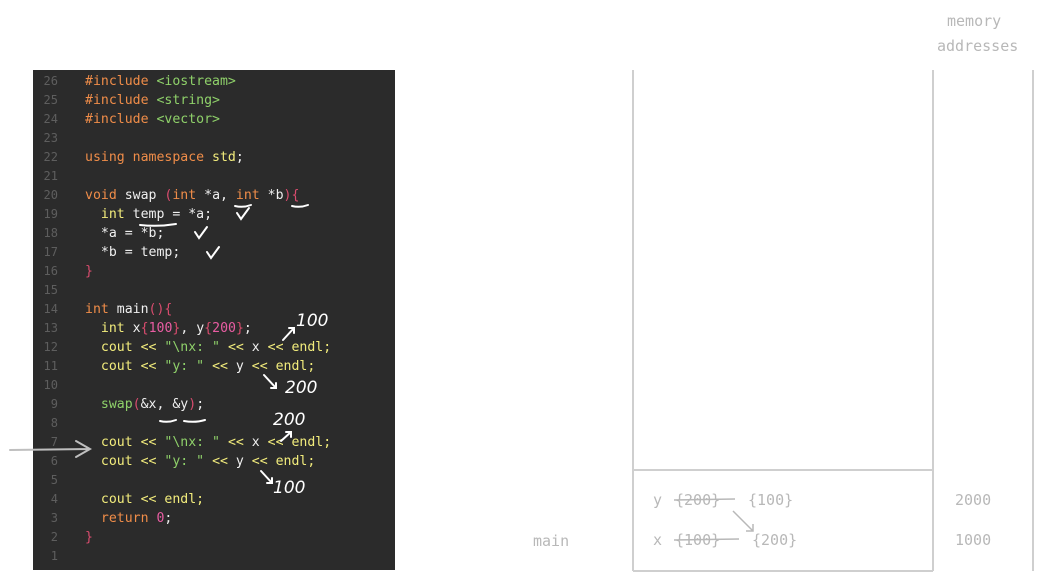  Describe the element at coordinates (698, 540) in the screenshot. I see `var-x-old-value: {100}` at that location.